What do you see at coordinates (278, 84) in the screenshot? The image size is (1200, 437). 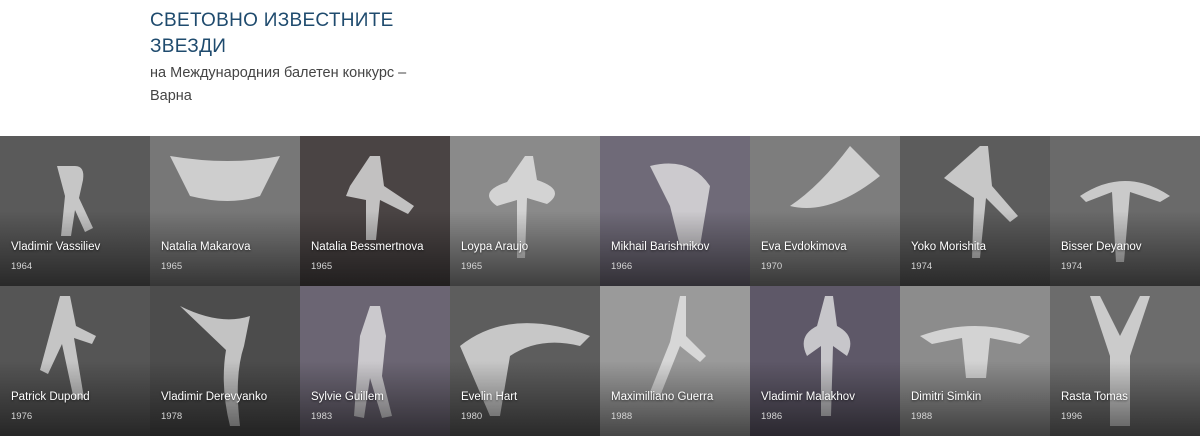 I see `page-subtitle: на Международния балетен конкурс – Варна` at bounding box center [278, 84].